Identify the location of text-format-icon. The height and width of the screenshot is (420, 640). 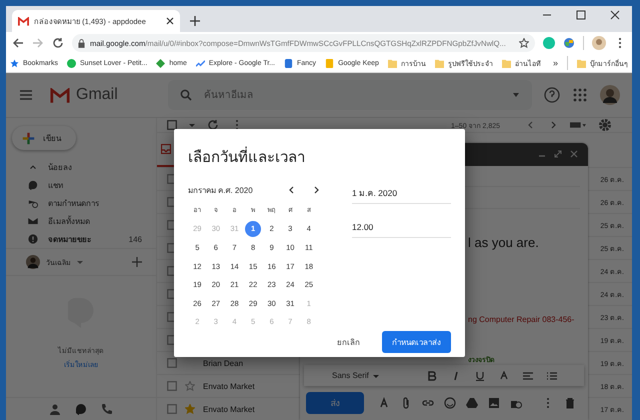
(384, 403).